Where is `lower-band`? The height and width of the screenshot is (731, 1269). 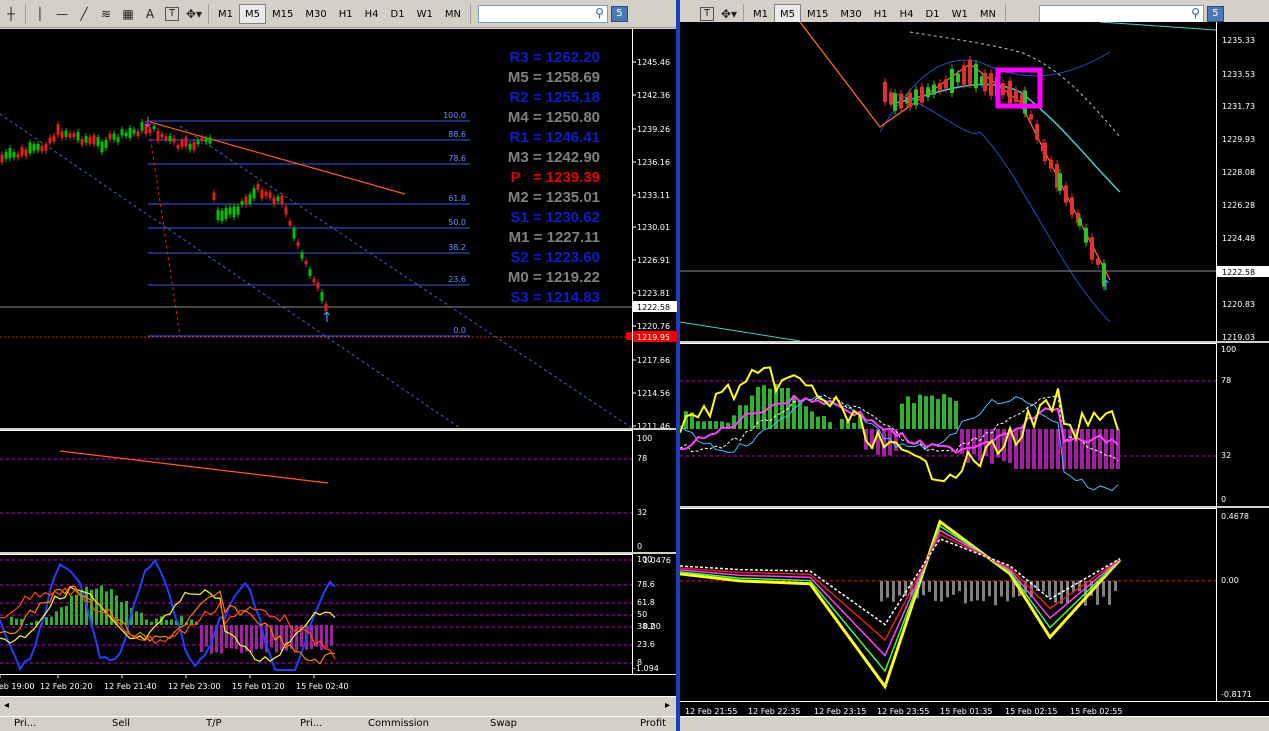 lower-band is located at coordinates (1000, 207).